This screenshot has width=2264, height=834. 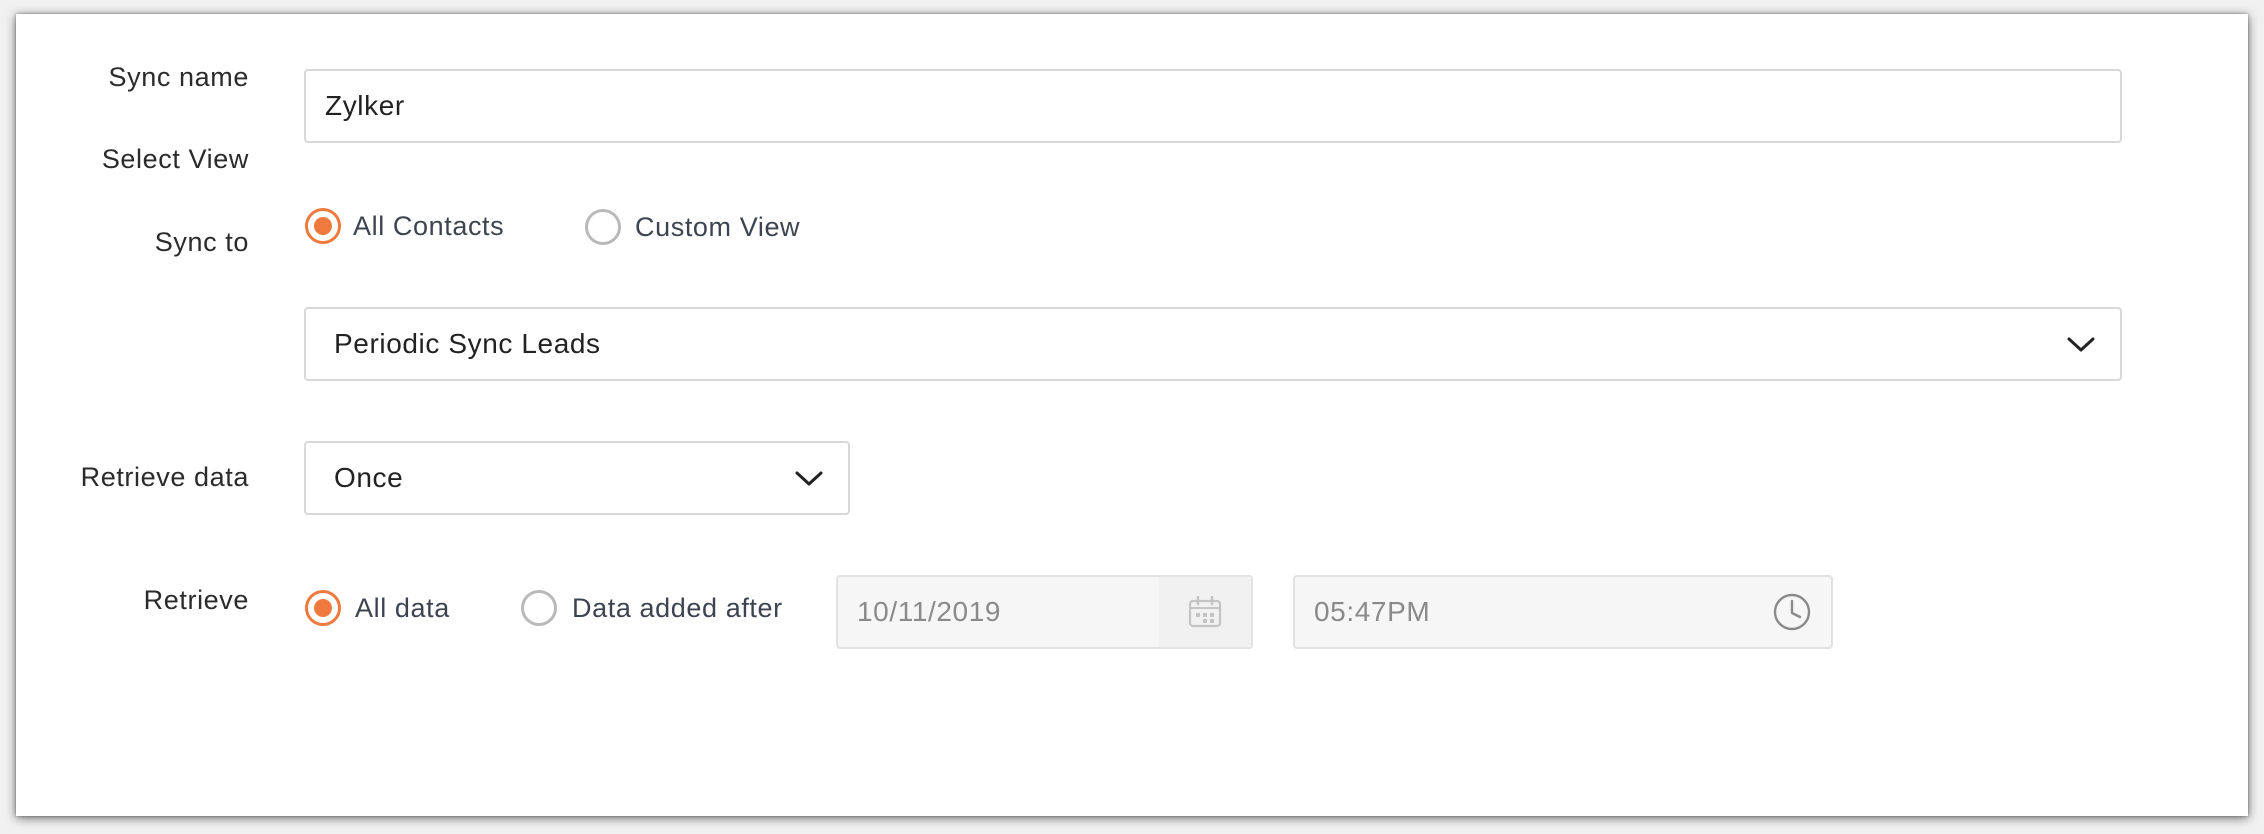 I want to click on sync-name-value: Zylker, so click(x=365, y=105).